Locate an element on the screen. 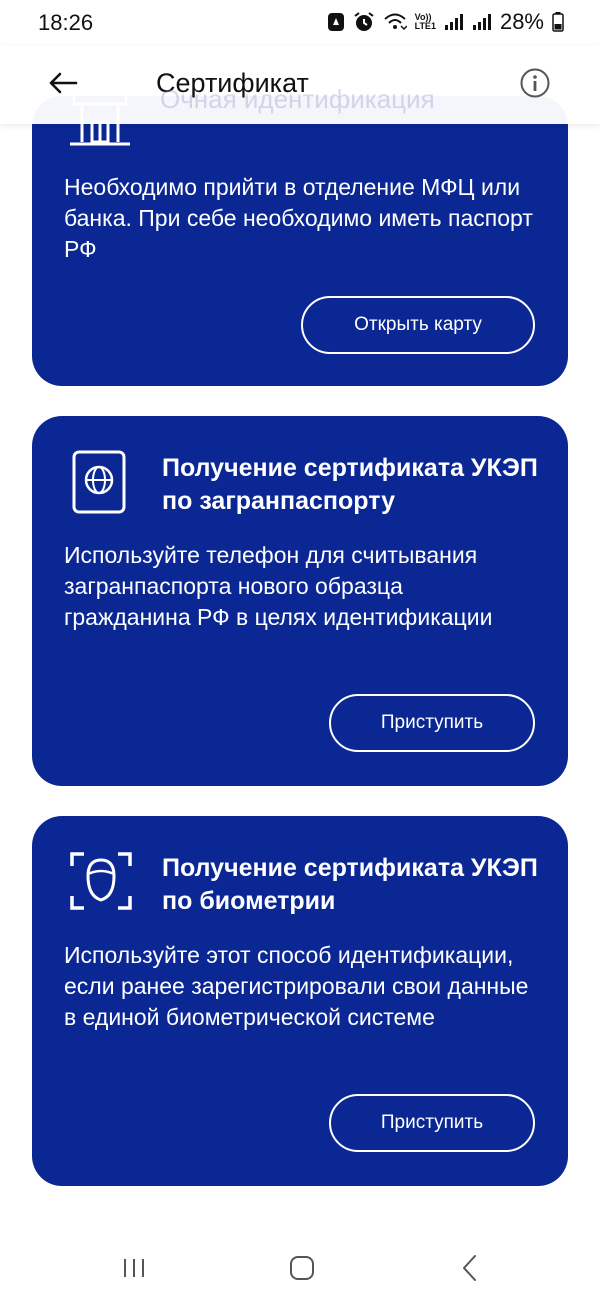 The width and height of the screenshot is (600, 1299). start-passport-button: Приступить is located at coordinates (432, 723).